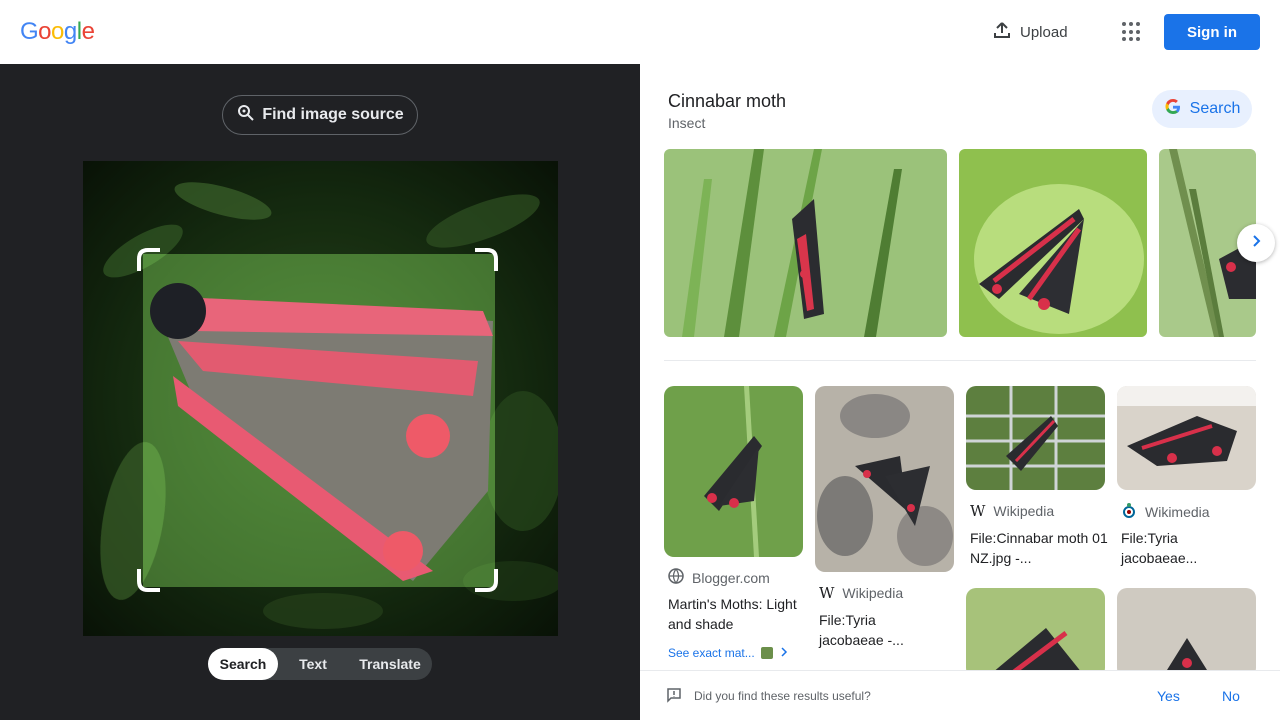  I want to click on result-source: Blogger.com, so click(719, 577).